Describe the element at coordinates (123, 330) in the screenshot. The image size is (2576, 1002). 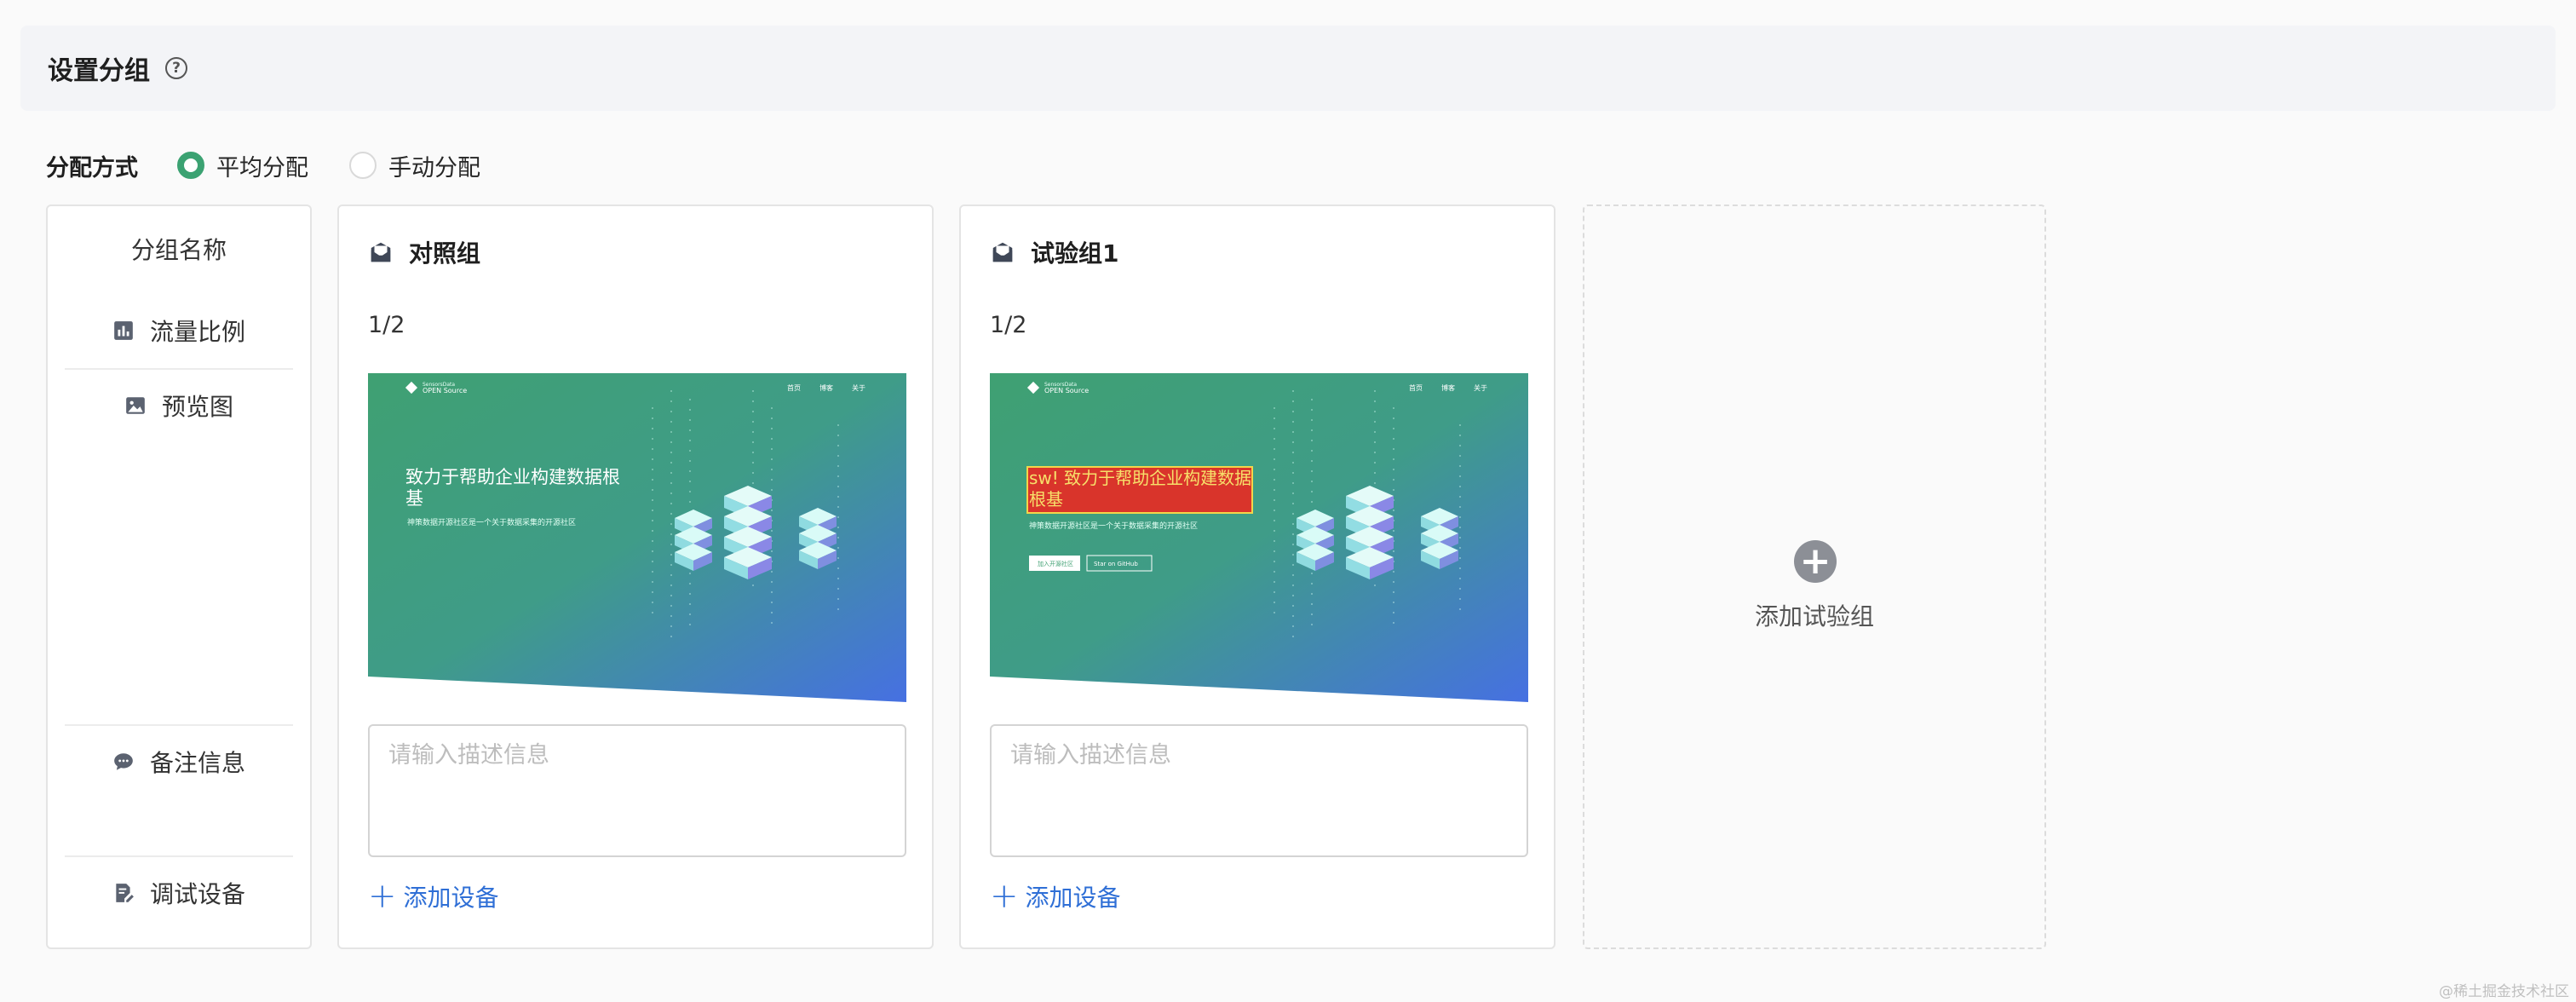
I see `bar-chart-icon` at that location.